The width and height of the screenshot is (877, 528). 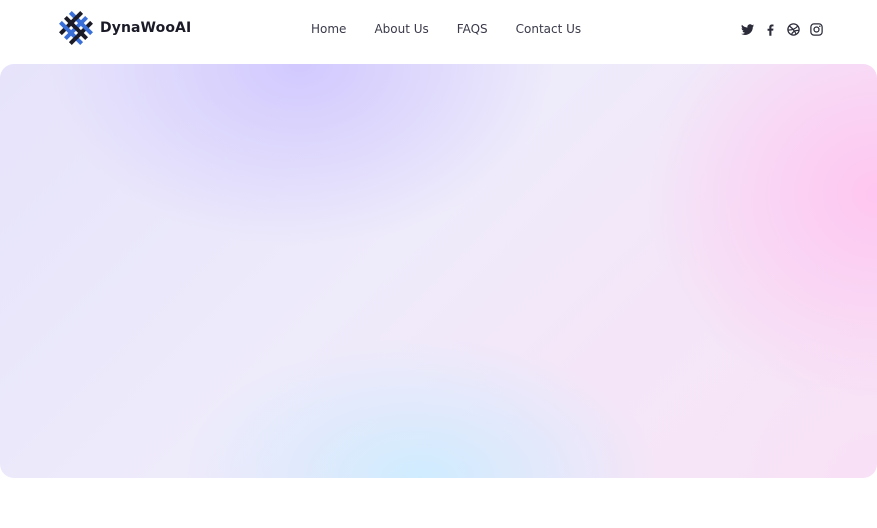 I want to click on nav-home-link: Home, so click(x=328, y=29).